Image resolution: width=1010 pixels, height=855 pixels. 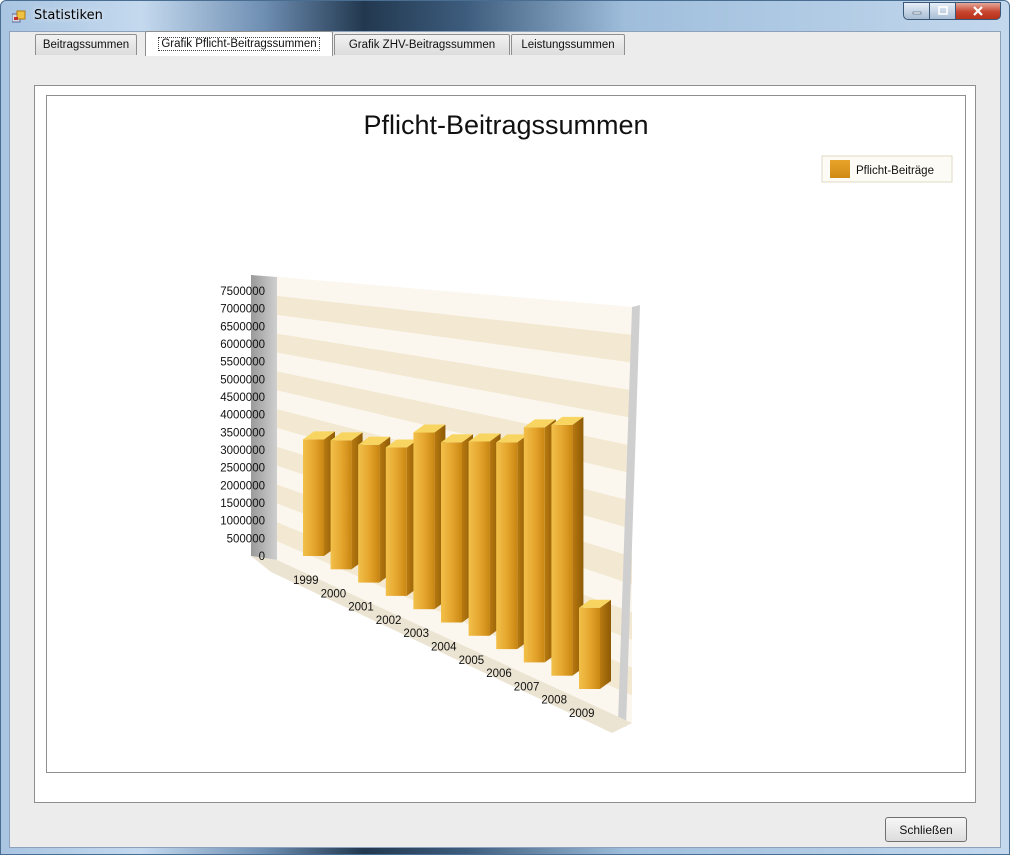 I want to click on tab-label: Beitragssummen, so click(x=86, y=45).